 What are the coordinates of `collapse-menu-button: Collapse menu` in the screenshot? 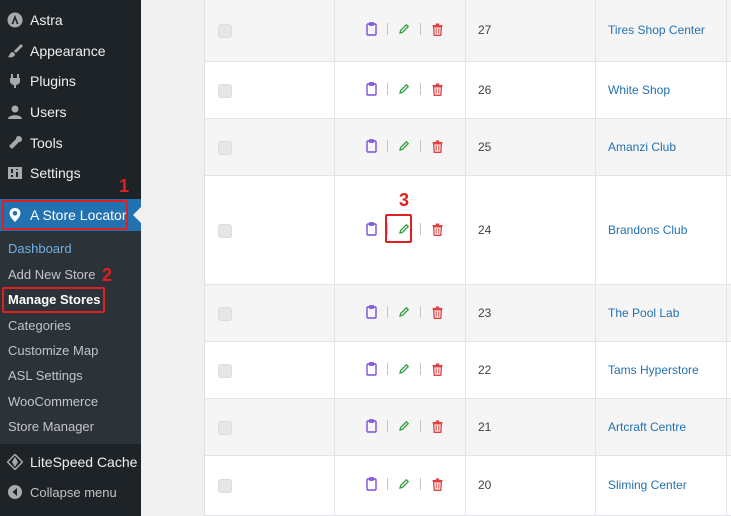 It's located at (70, 492).